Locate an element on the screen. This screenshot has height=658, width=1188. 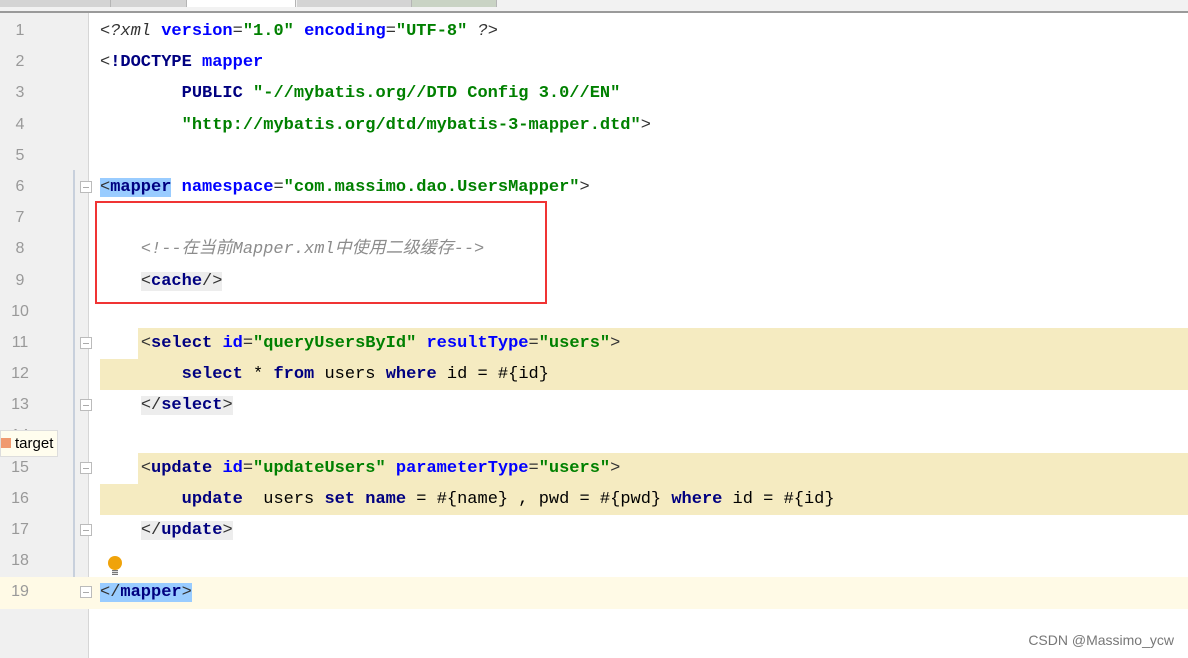
code-text: </select> is located at coordinates (166, 406).